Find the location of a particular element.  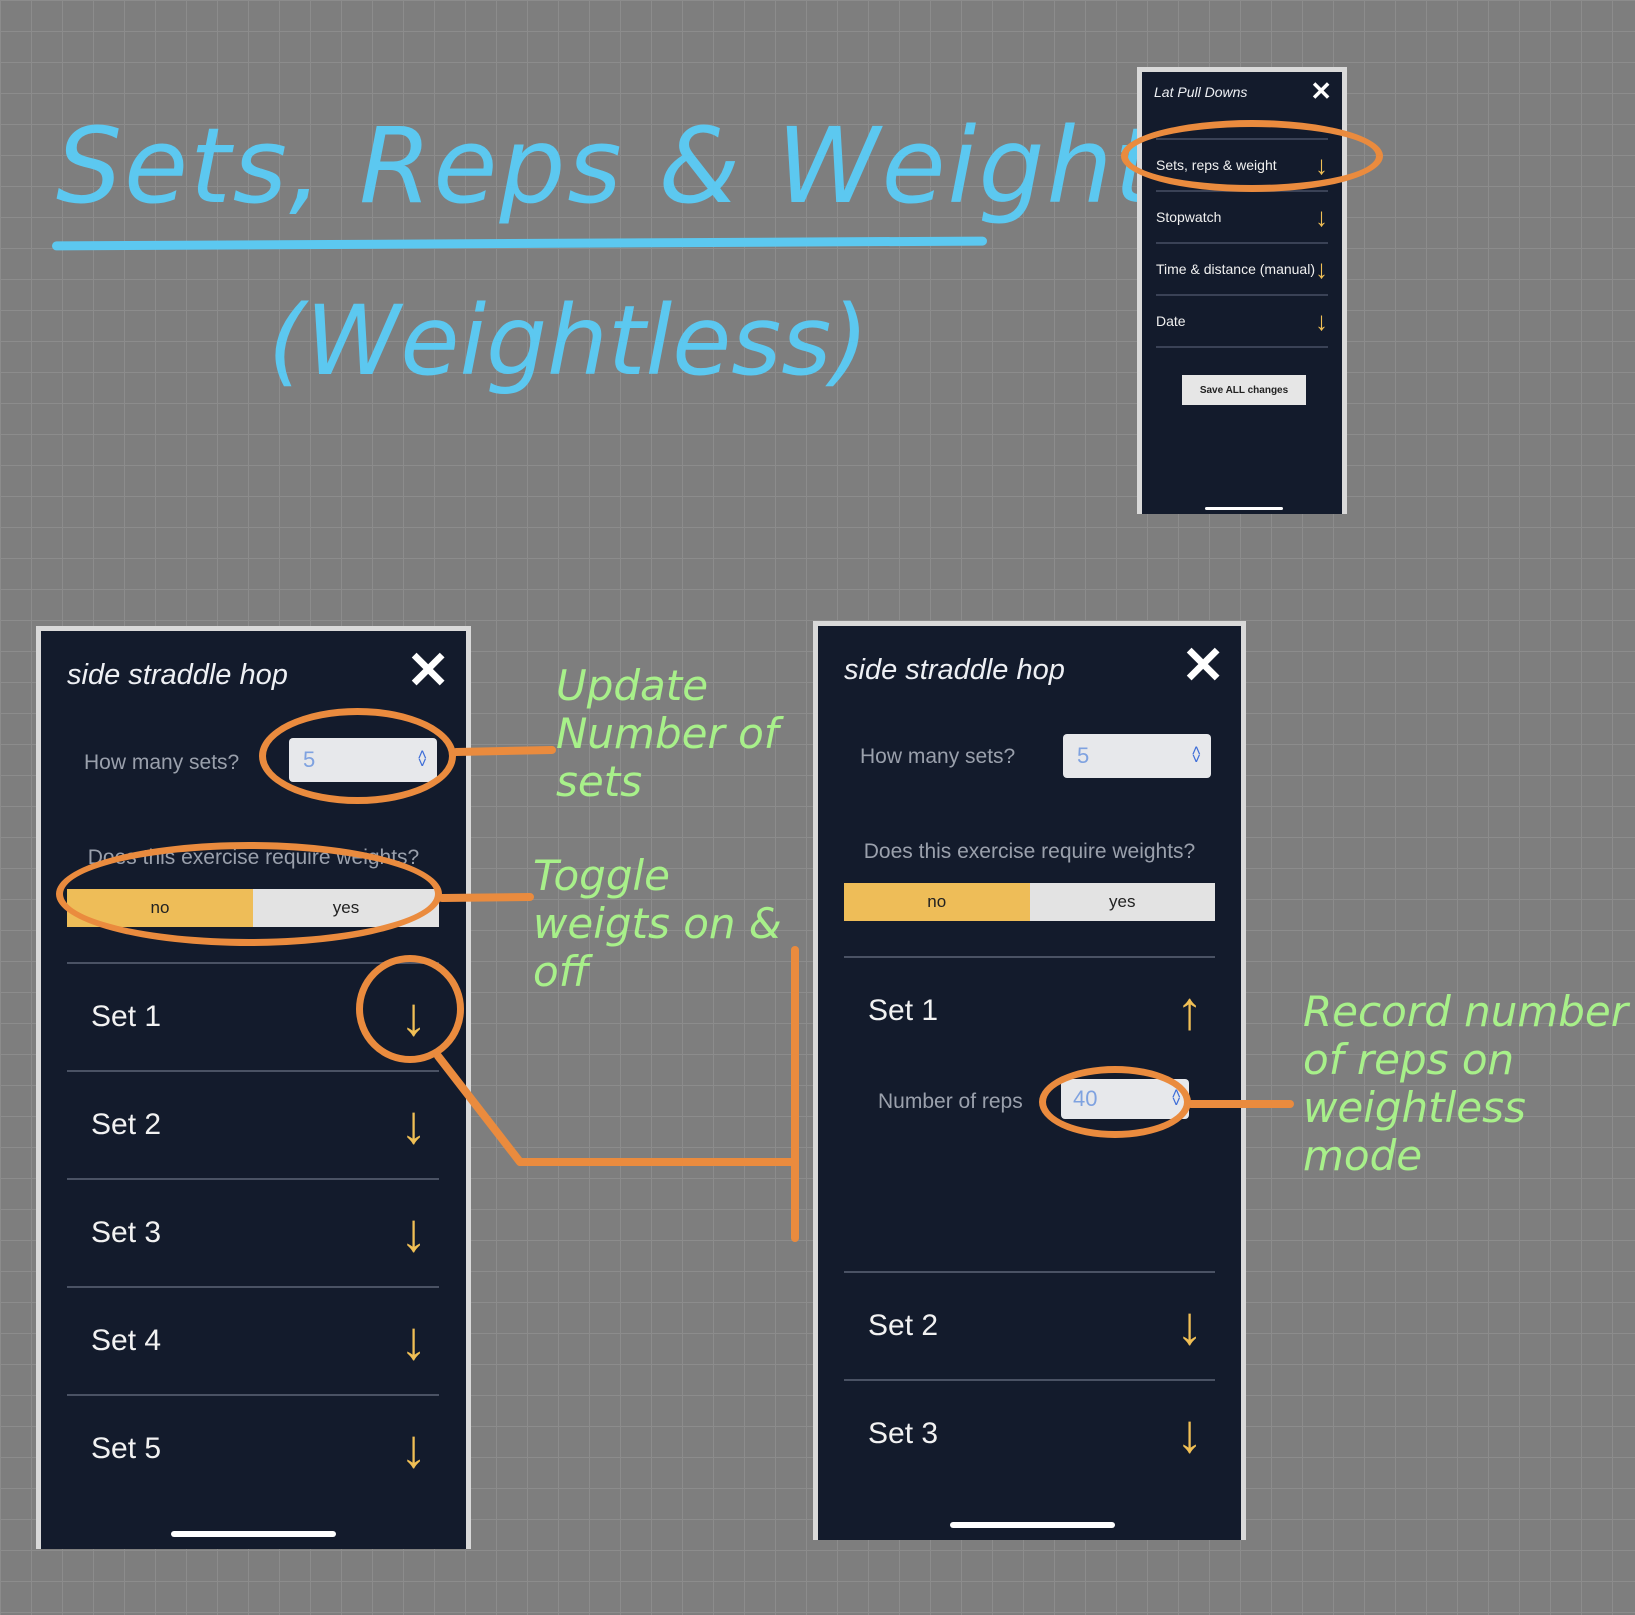

arrow-up-icon: ↑ is located at coordinates (1189, 1011).